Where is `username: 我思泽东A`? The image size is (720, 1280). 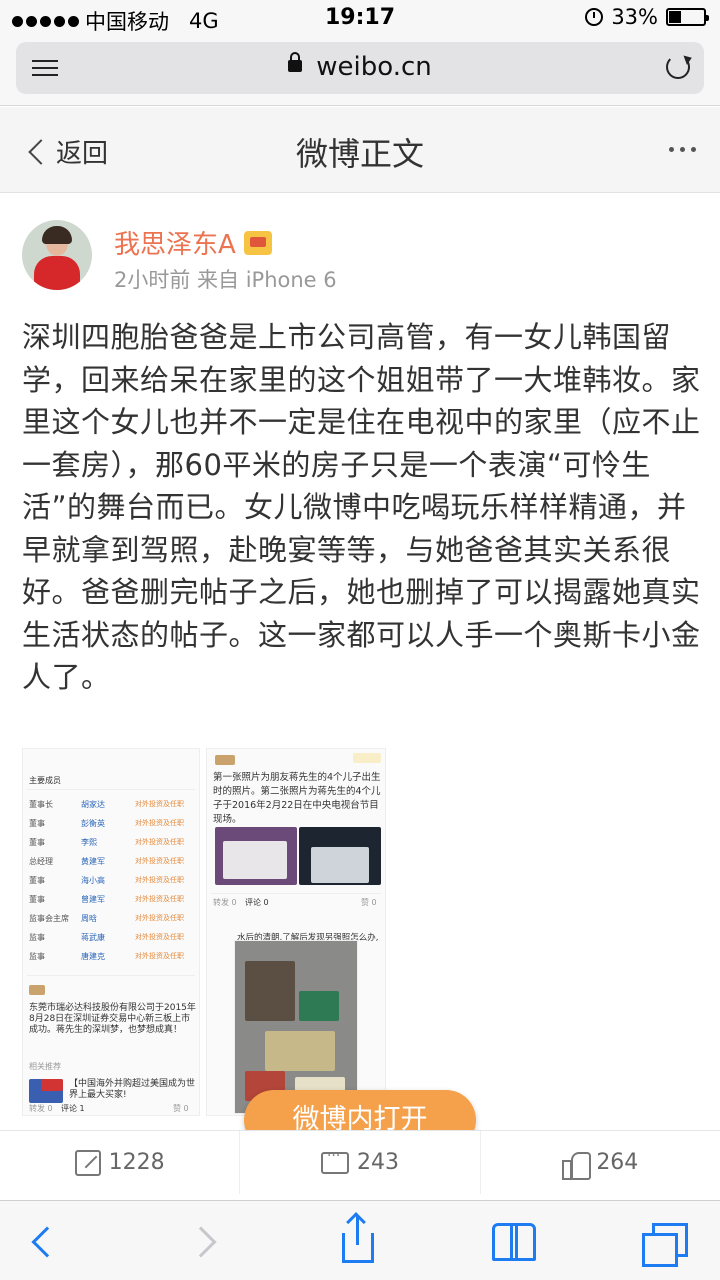 username: 我思泽东A is located at coordinates (175, 242).